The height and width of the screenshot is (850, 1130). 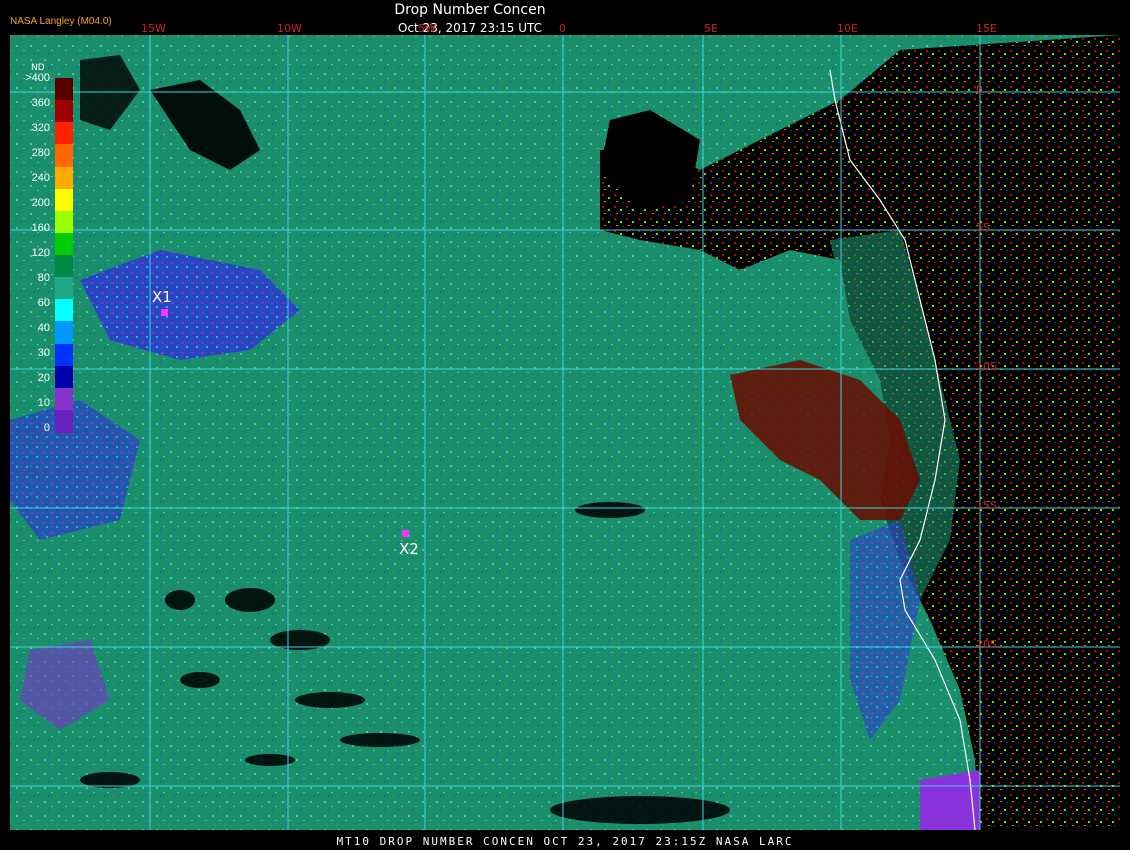 I want to click on legend-label: >400, so click(x=37, y=78).